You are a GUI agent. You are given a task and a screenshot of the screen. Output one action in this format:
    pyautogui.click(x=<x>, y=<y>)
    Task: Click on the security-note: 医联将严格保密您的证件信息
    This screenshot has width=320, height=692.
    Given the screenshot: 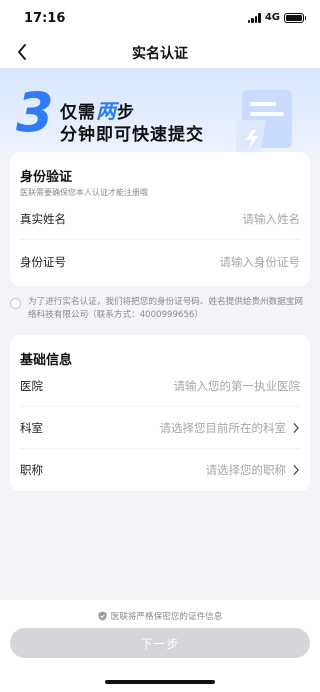 What is the action you would take?
    pyautogui.click(x=160, y=616)
    